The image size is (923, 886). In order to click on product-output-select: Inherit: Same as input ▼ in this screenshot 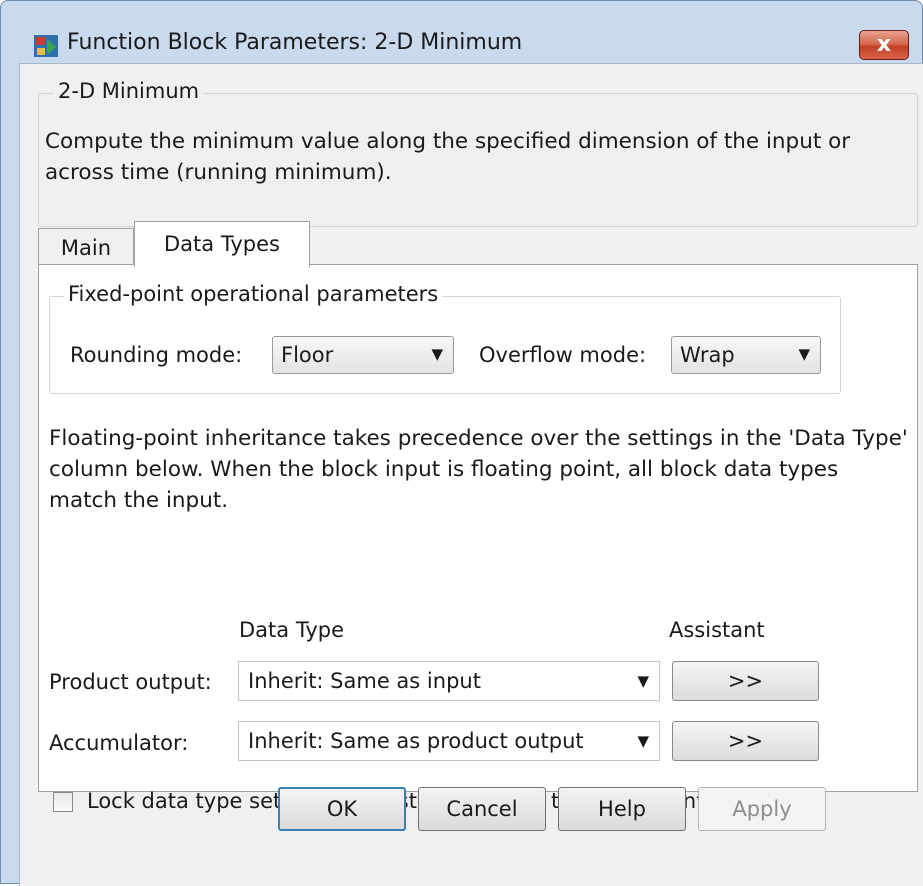, I will do `click(449, 681)`.